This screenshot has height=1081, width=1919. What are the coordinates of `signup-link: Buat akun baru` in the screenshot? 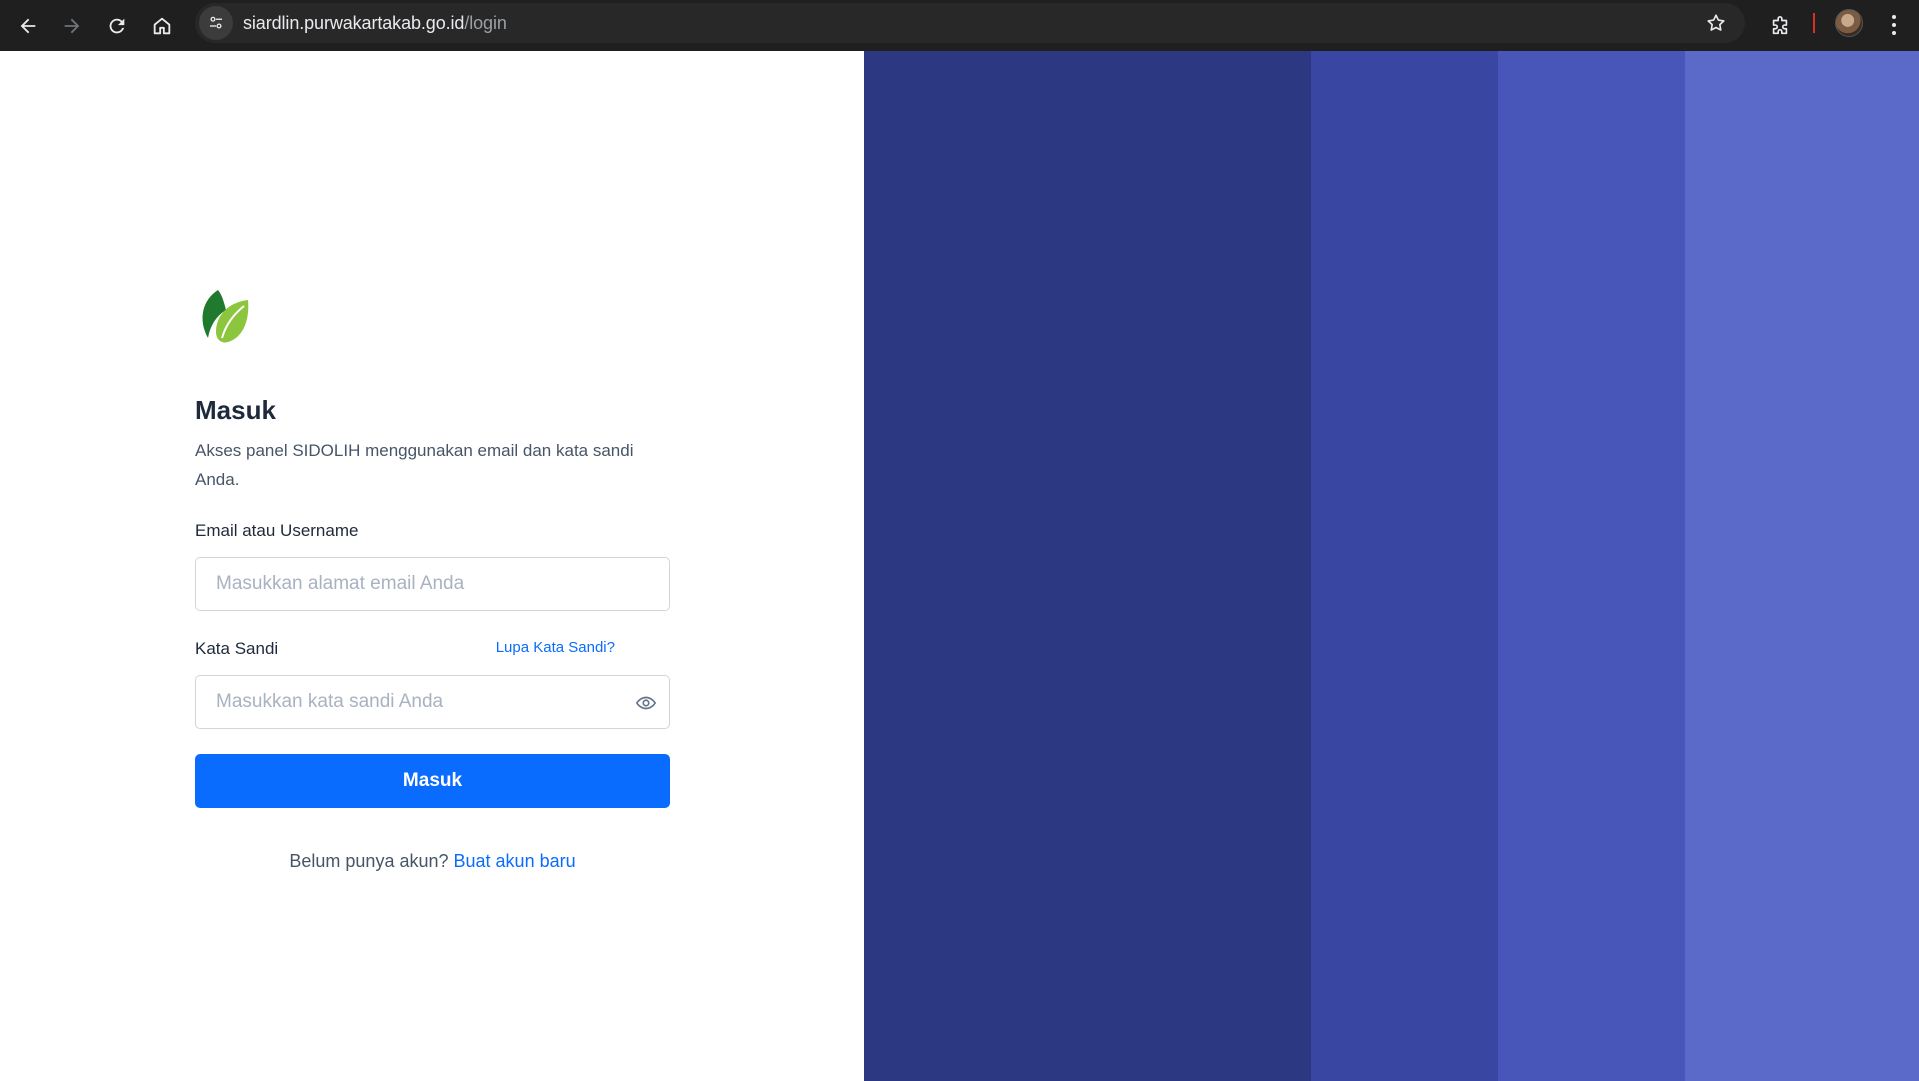 It's located at (515, 861).